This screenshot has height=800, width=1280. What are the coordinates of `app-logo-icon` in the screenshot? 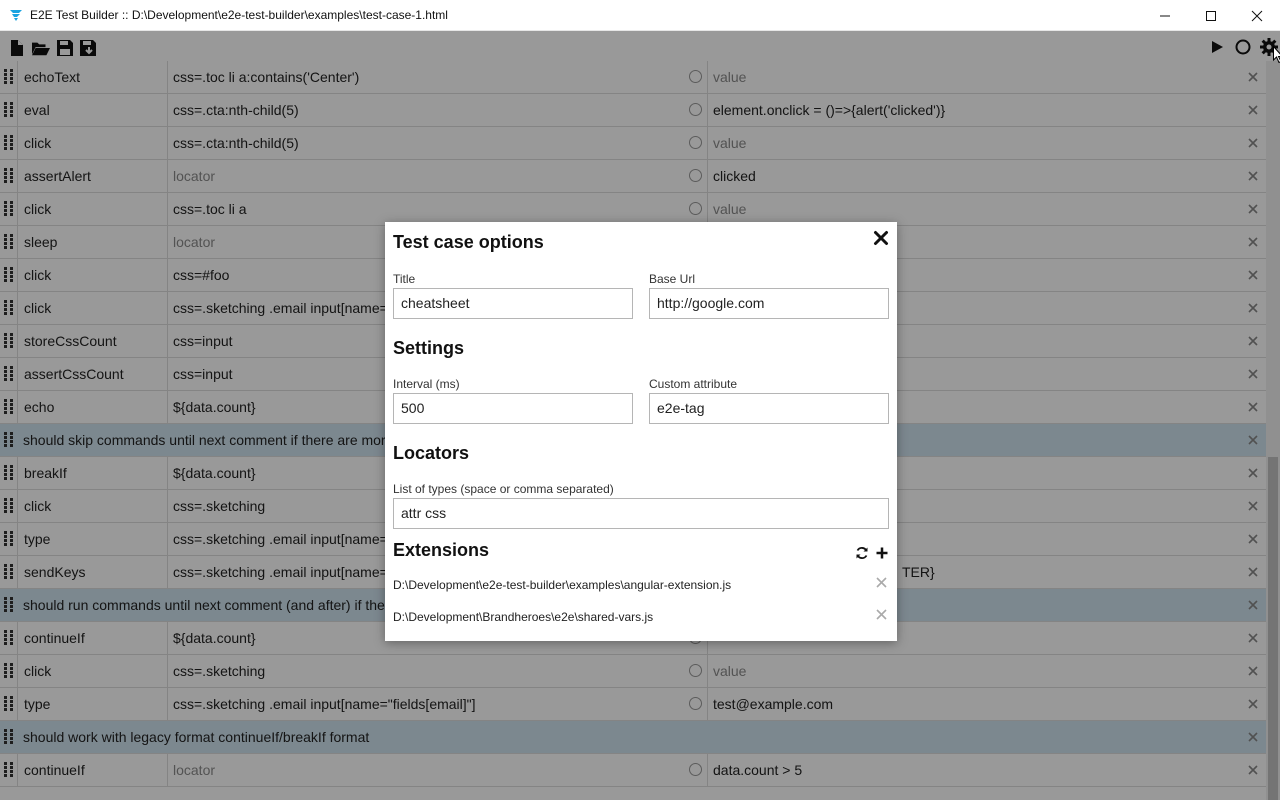 It's located at (16, 15).